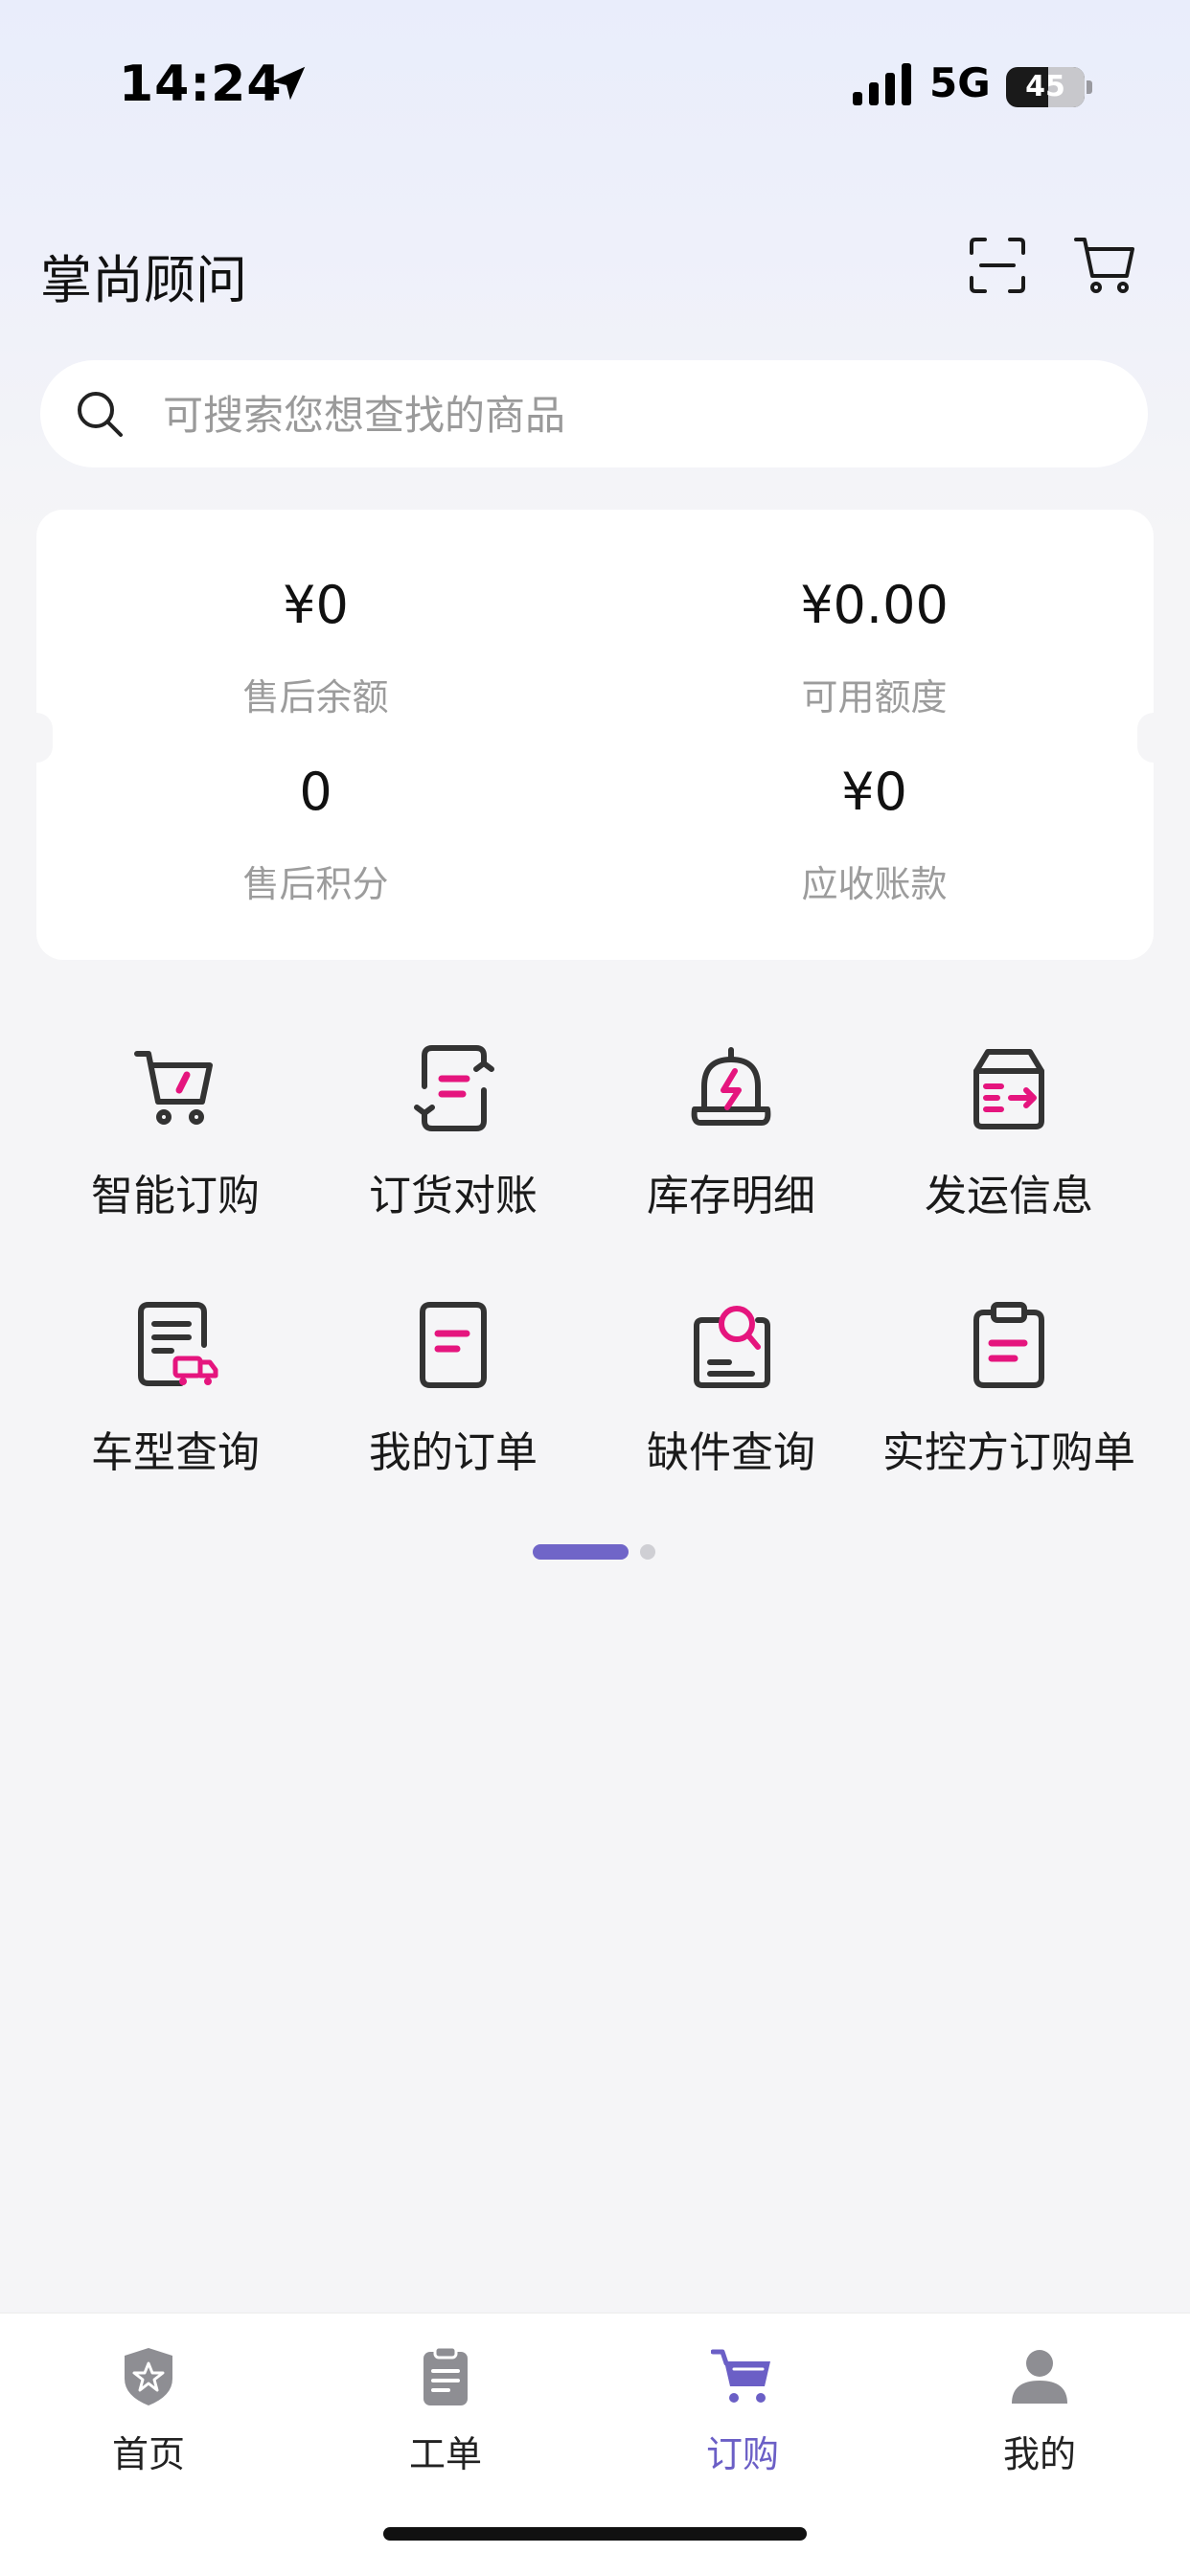  I want to click on pager-indicator-active, so click(581, 1552).